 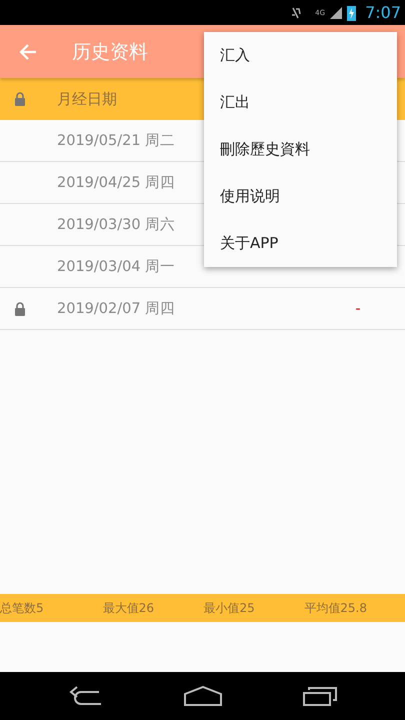 What do you see at coordinates (230, 608) in the screenshot?
I see `summary-stat: 最小值25` at bounding box center [230, 608].